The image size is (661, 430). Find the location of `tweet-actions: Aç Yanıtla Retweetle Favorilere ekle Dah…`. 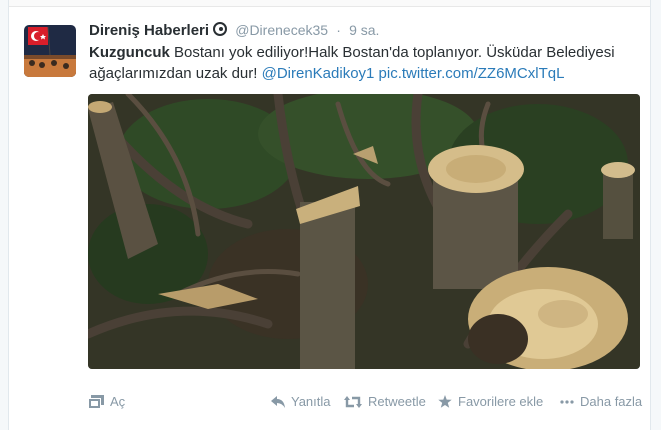

tweet-actions: Aç Yanıtla Retweetle Favorilere ekle Dah… is located at coordinates (329, 402).